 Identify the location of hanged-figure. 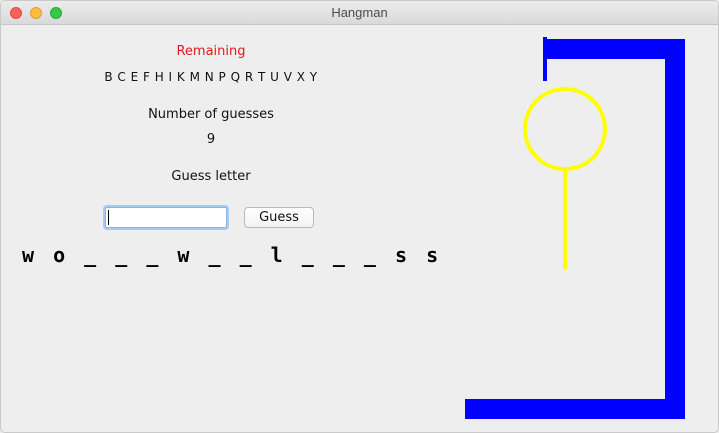
(565, 178).